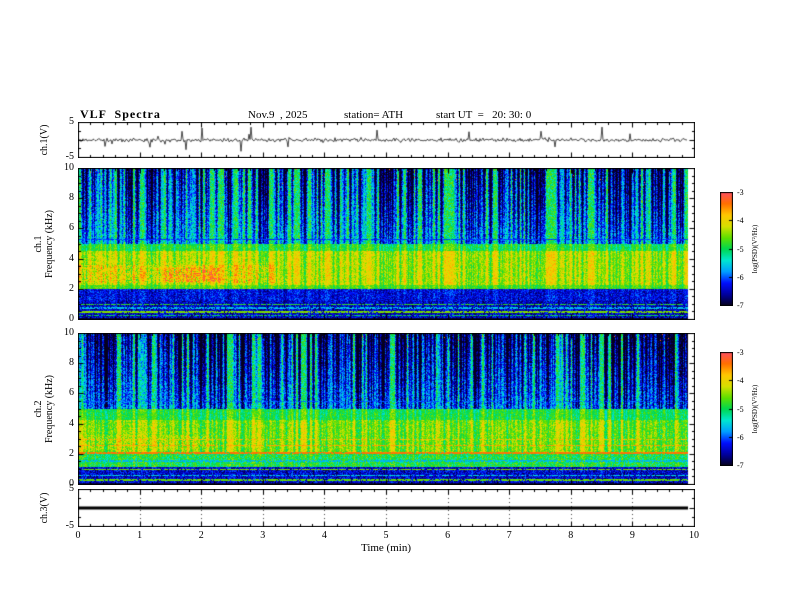  Describe the element at coordinates (71, 453) in the screenshot. I see `ch2-freq-tick-label: 2` at that location.